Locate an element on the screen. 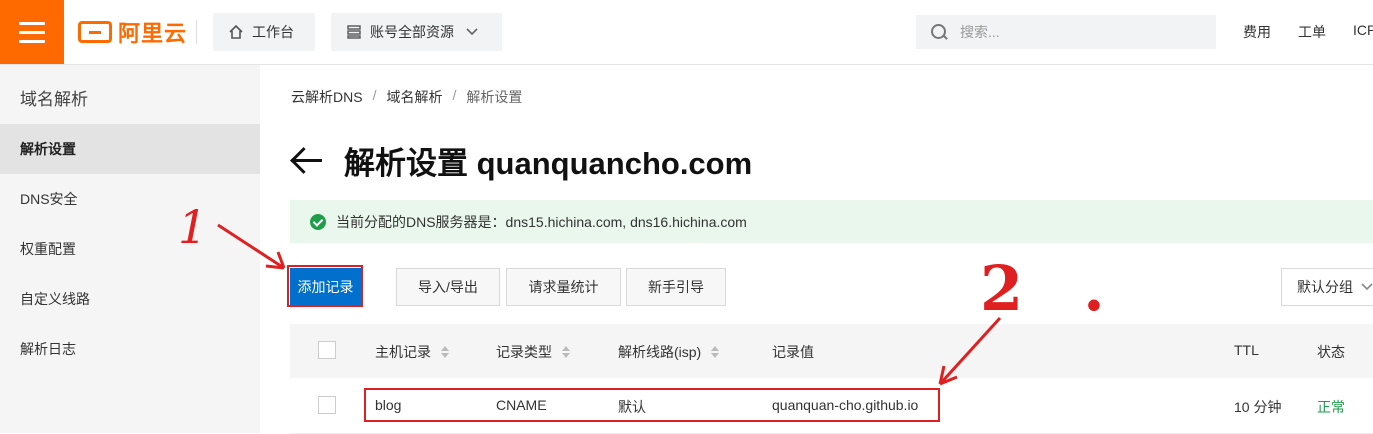  resources-dropdown: 账号全部资源 is located at coordinates (416, 32).